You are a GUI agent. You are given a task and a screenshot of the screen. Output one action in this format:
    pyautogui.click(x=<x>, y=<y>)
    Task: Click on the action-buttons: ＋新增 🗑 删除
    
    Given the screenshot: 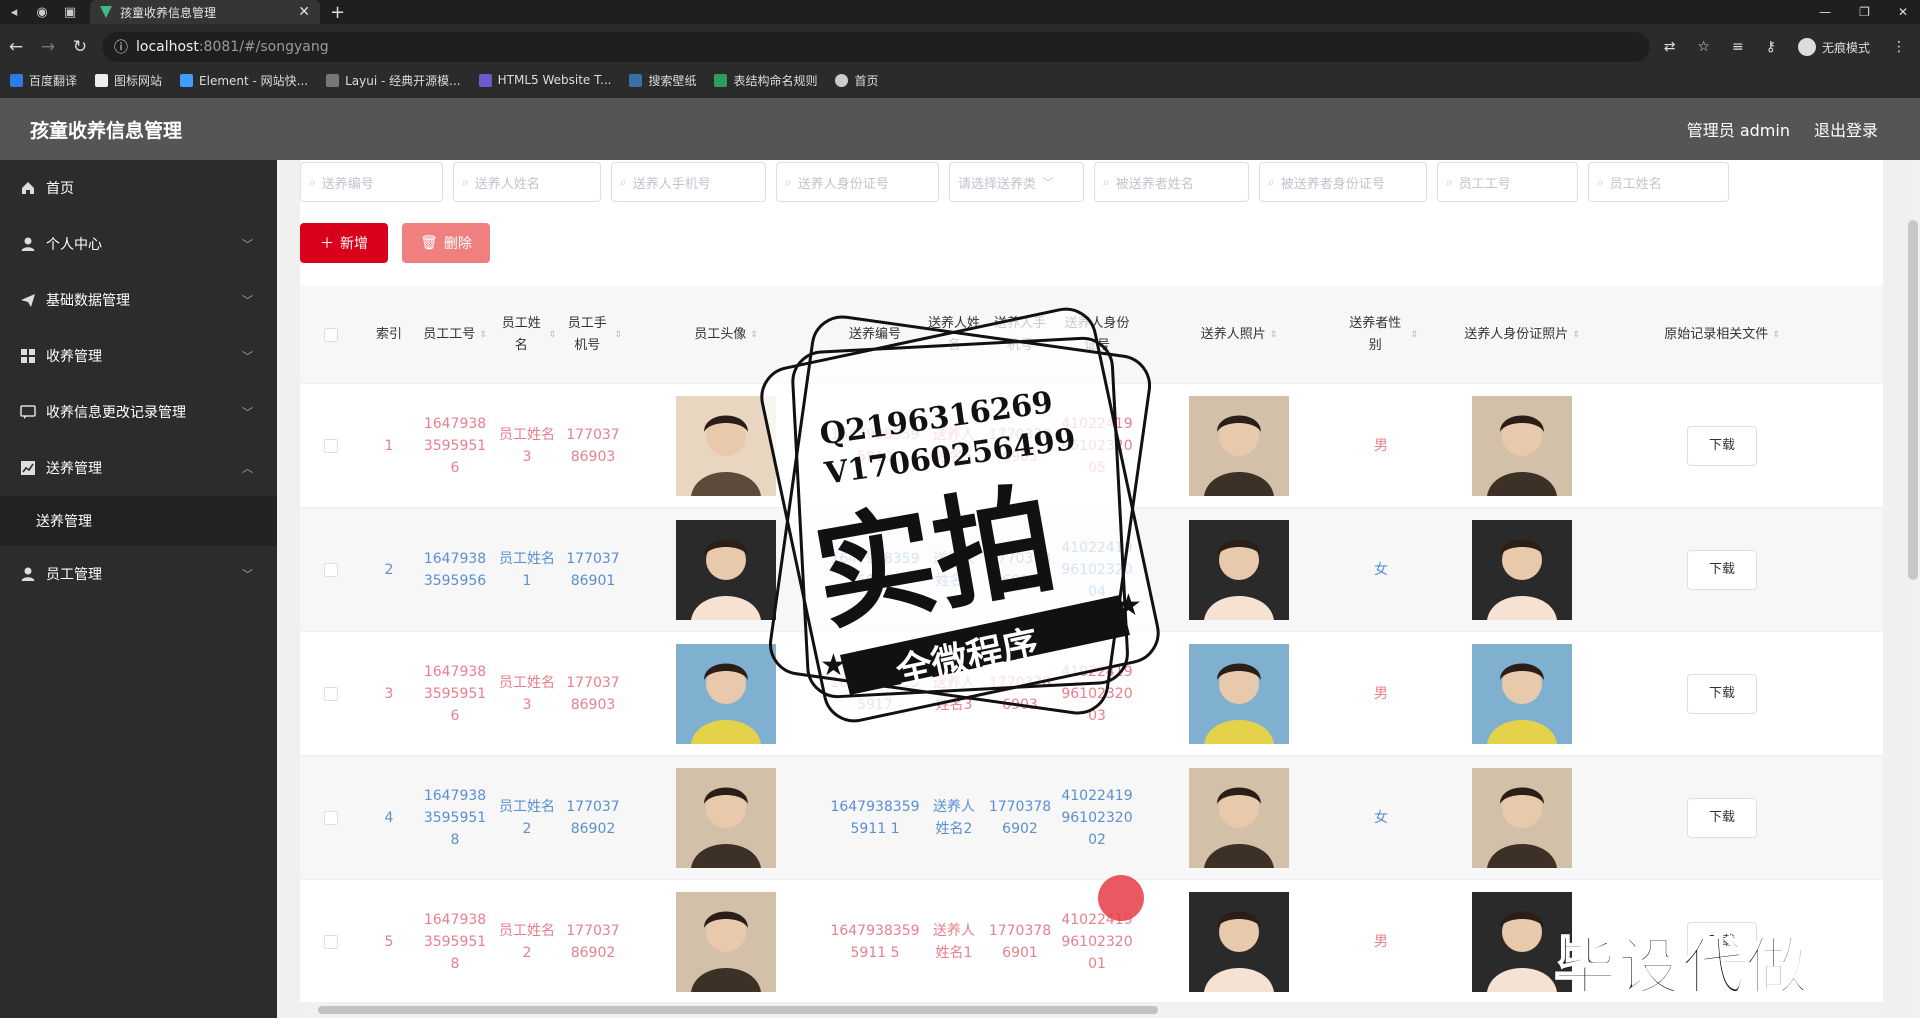 What is the action you would take?
    pyautogui.click(x=395, y=243)
    